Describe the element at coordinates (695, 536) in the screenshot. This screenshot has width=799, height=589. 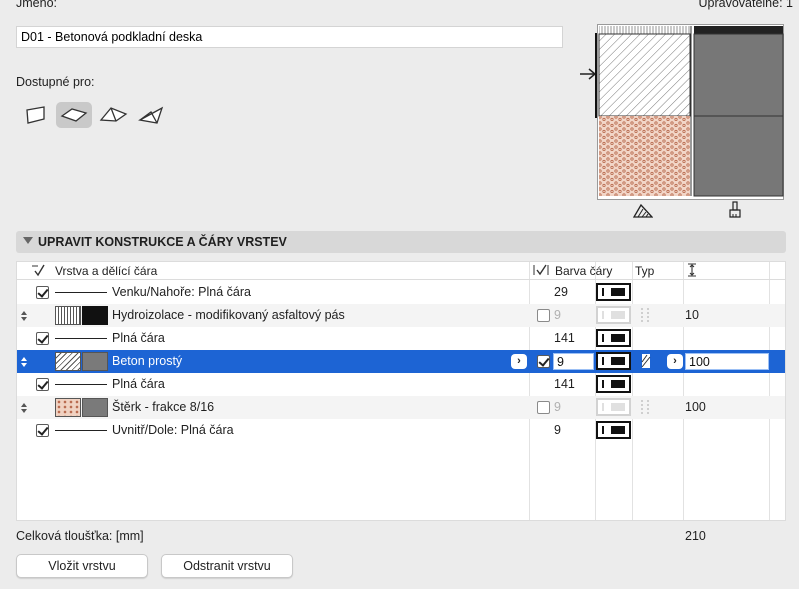
I see `total-thickness-value: 210` at that location.